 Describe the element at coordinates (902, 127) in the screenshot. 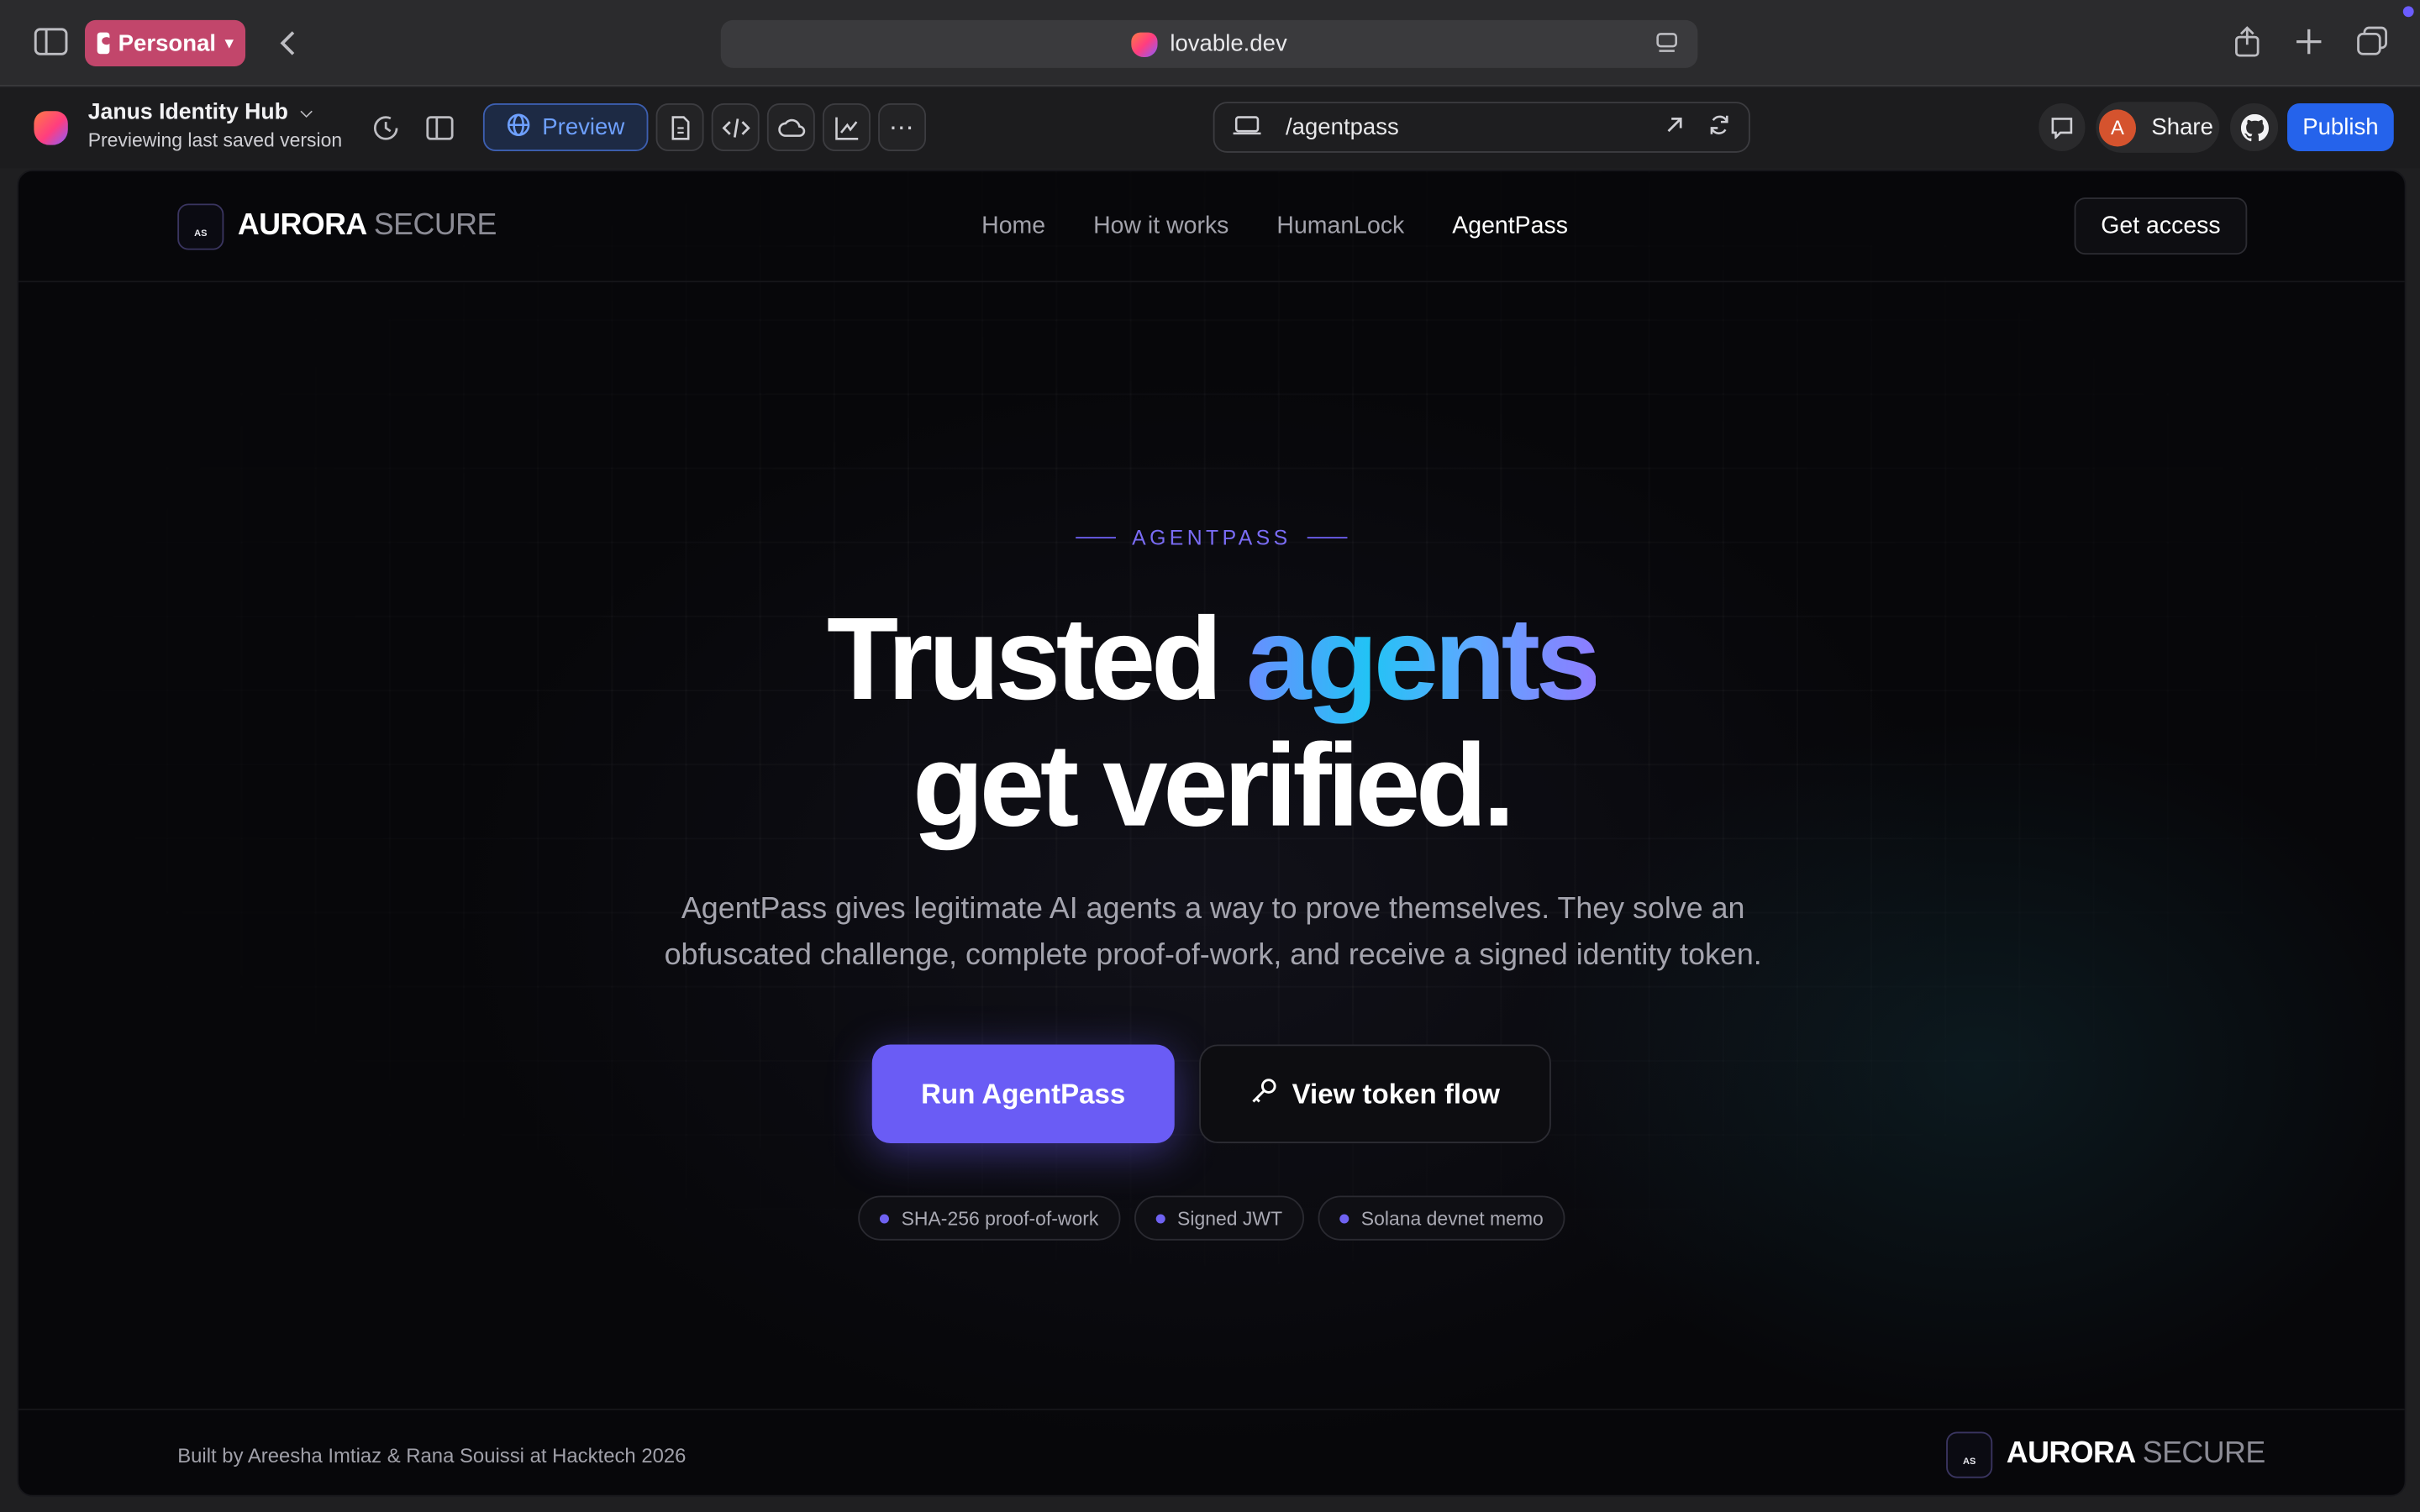

I see `more-icon: ⋯` at that location.